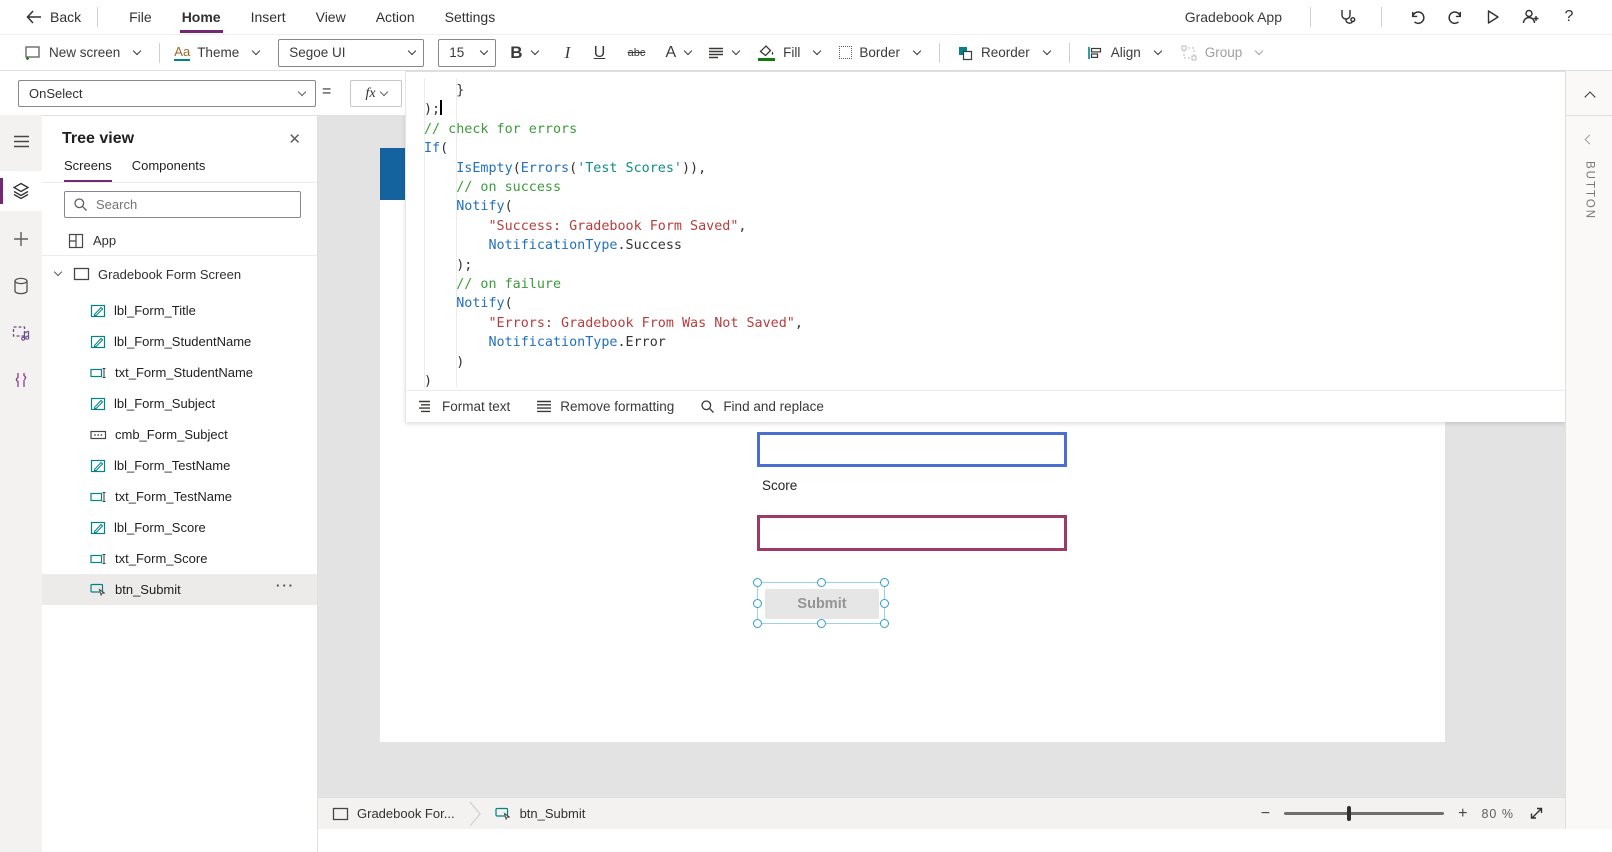 Image resolution: width=1612 pixels, height=852 pixels. What do you see at coordinates (201, 17) in the screenshot?
I see `menu-item-home: Home` at bounding box center [201, 17].